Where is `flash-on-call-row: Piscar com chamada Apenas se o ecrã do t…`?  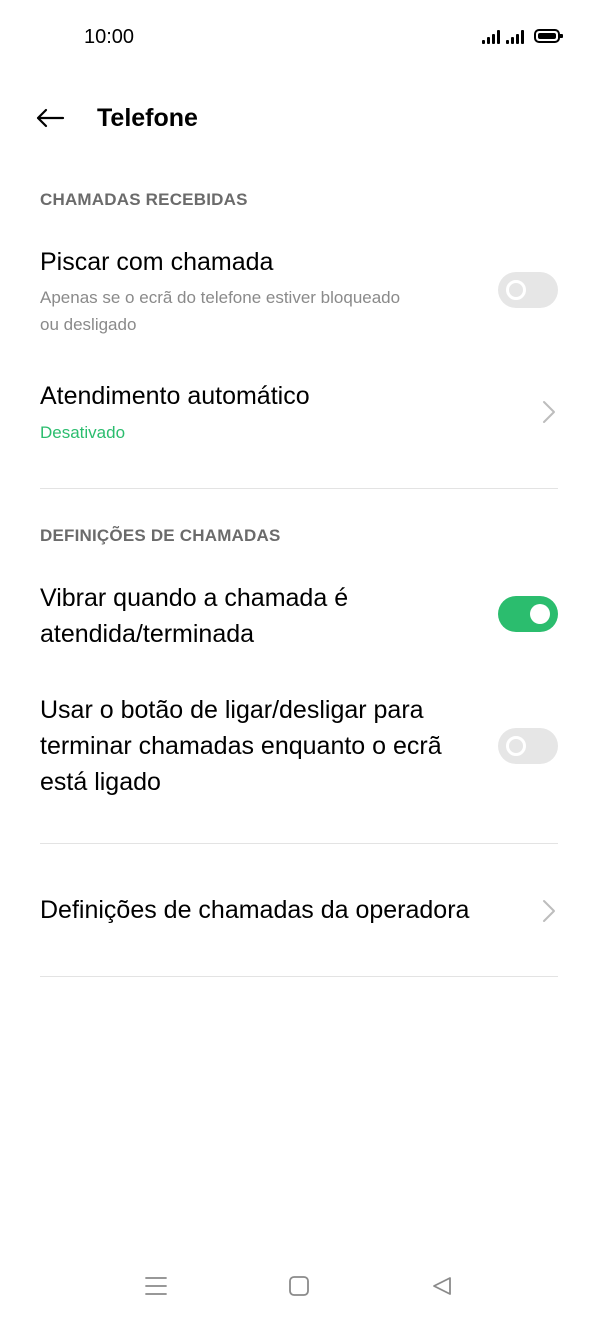
flash-on-call-row: Piscar com chamada Apenas se o ecrã do t… is located at coordinates (299, 295).